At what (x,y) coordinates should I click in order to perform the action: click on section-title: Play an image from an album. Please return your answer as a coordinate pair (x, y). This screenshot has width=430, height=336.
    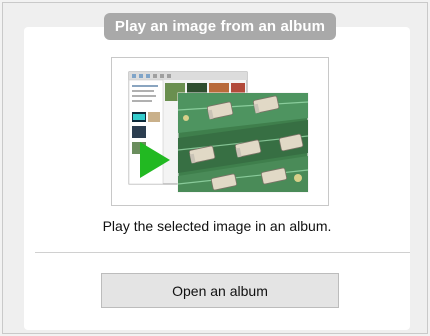
    Looking at the image, I should click on (220, 26).